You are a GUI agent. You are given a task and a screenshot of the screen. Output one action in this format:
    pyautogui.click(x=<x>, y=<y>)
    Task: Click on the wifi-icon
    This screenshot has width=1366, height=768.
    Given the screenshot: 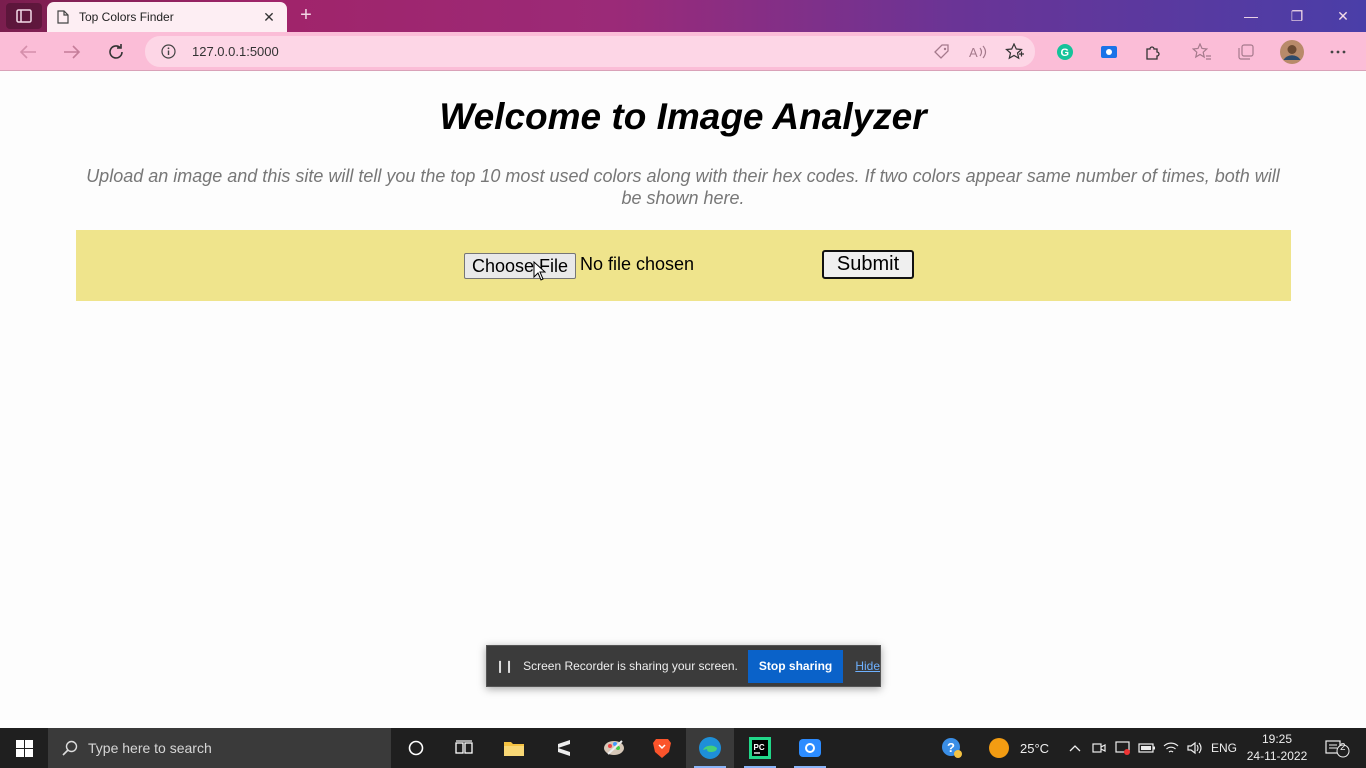 What is the action you would take?
    pyautogui.click(x=1171, y=748)
    